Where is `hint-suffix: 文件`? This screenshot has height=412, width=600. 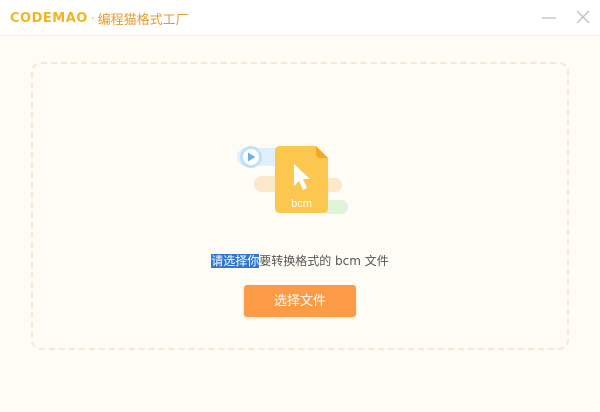
hint-suffix: 文件 is located at coordinates (376, 261).